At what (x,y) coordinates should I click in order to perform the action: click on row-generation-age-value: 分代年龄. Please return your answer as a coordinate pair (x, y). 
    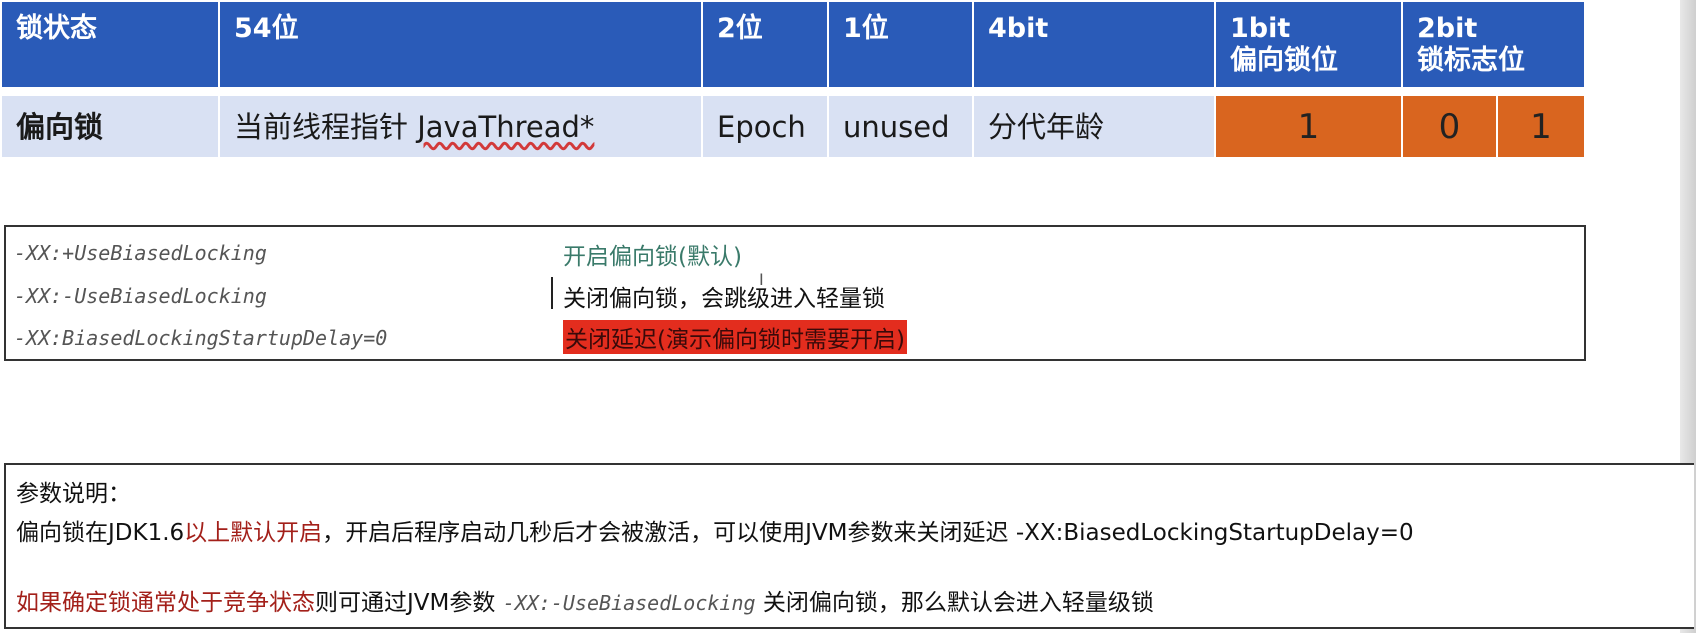
    Looking at the image, I should click on (1046, 126).